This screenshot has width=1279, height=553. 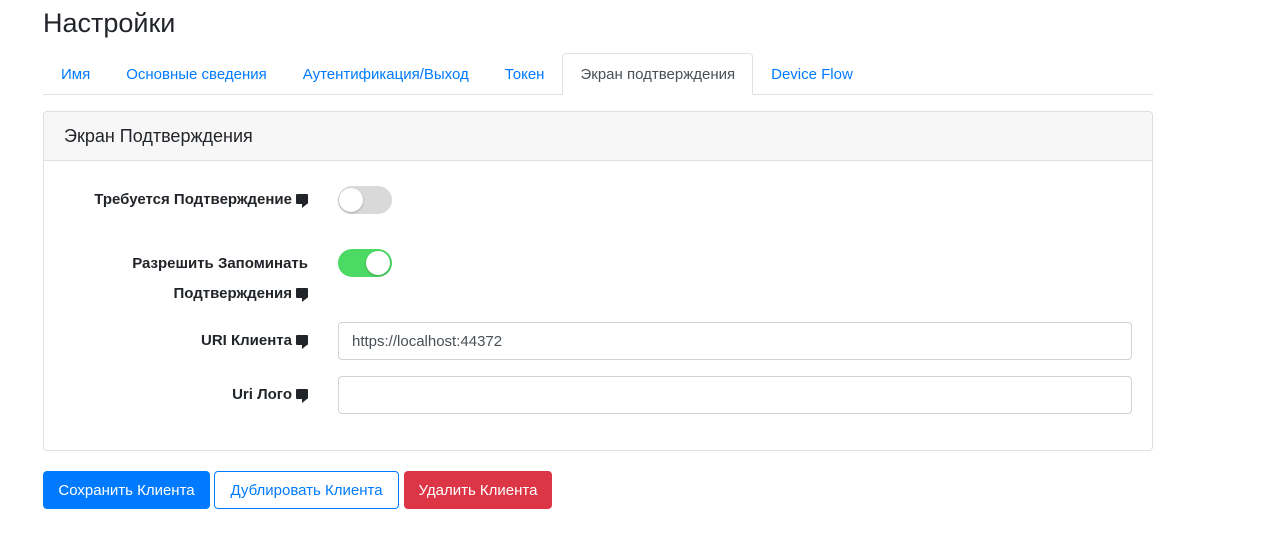 What do you see at coordinates (365, 263) in the screenshot?
I see `allow-remember-consent-toggle` at bounding box center [365, 263].